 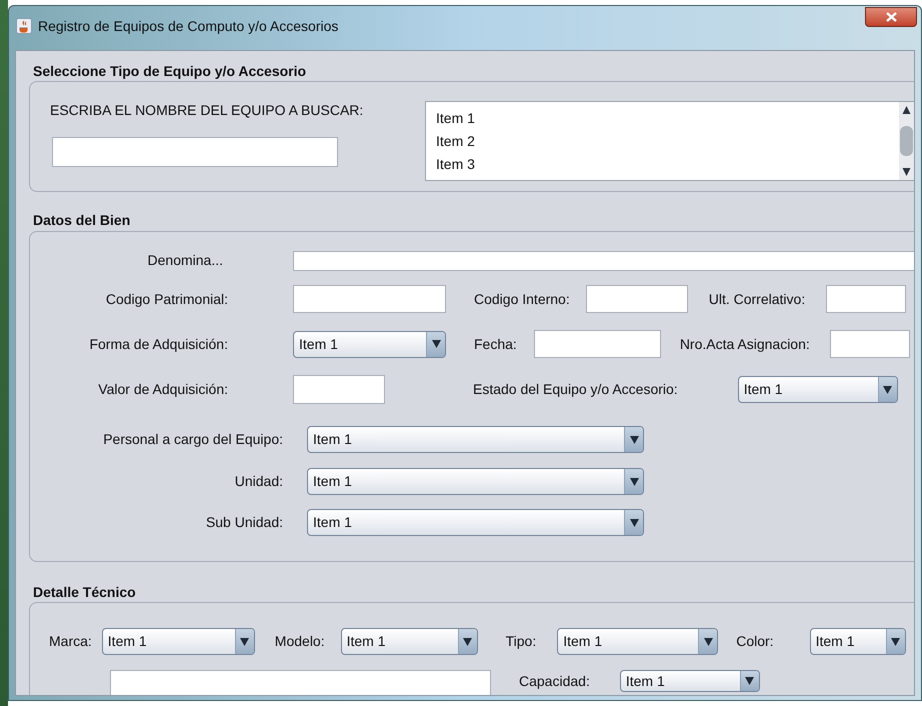 I want to click on field-label: Tipo:, so click(x=521, y=641).